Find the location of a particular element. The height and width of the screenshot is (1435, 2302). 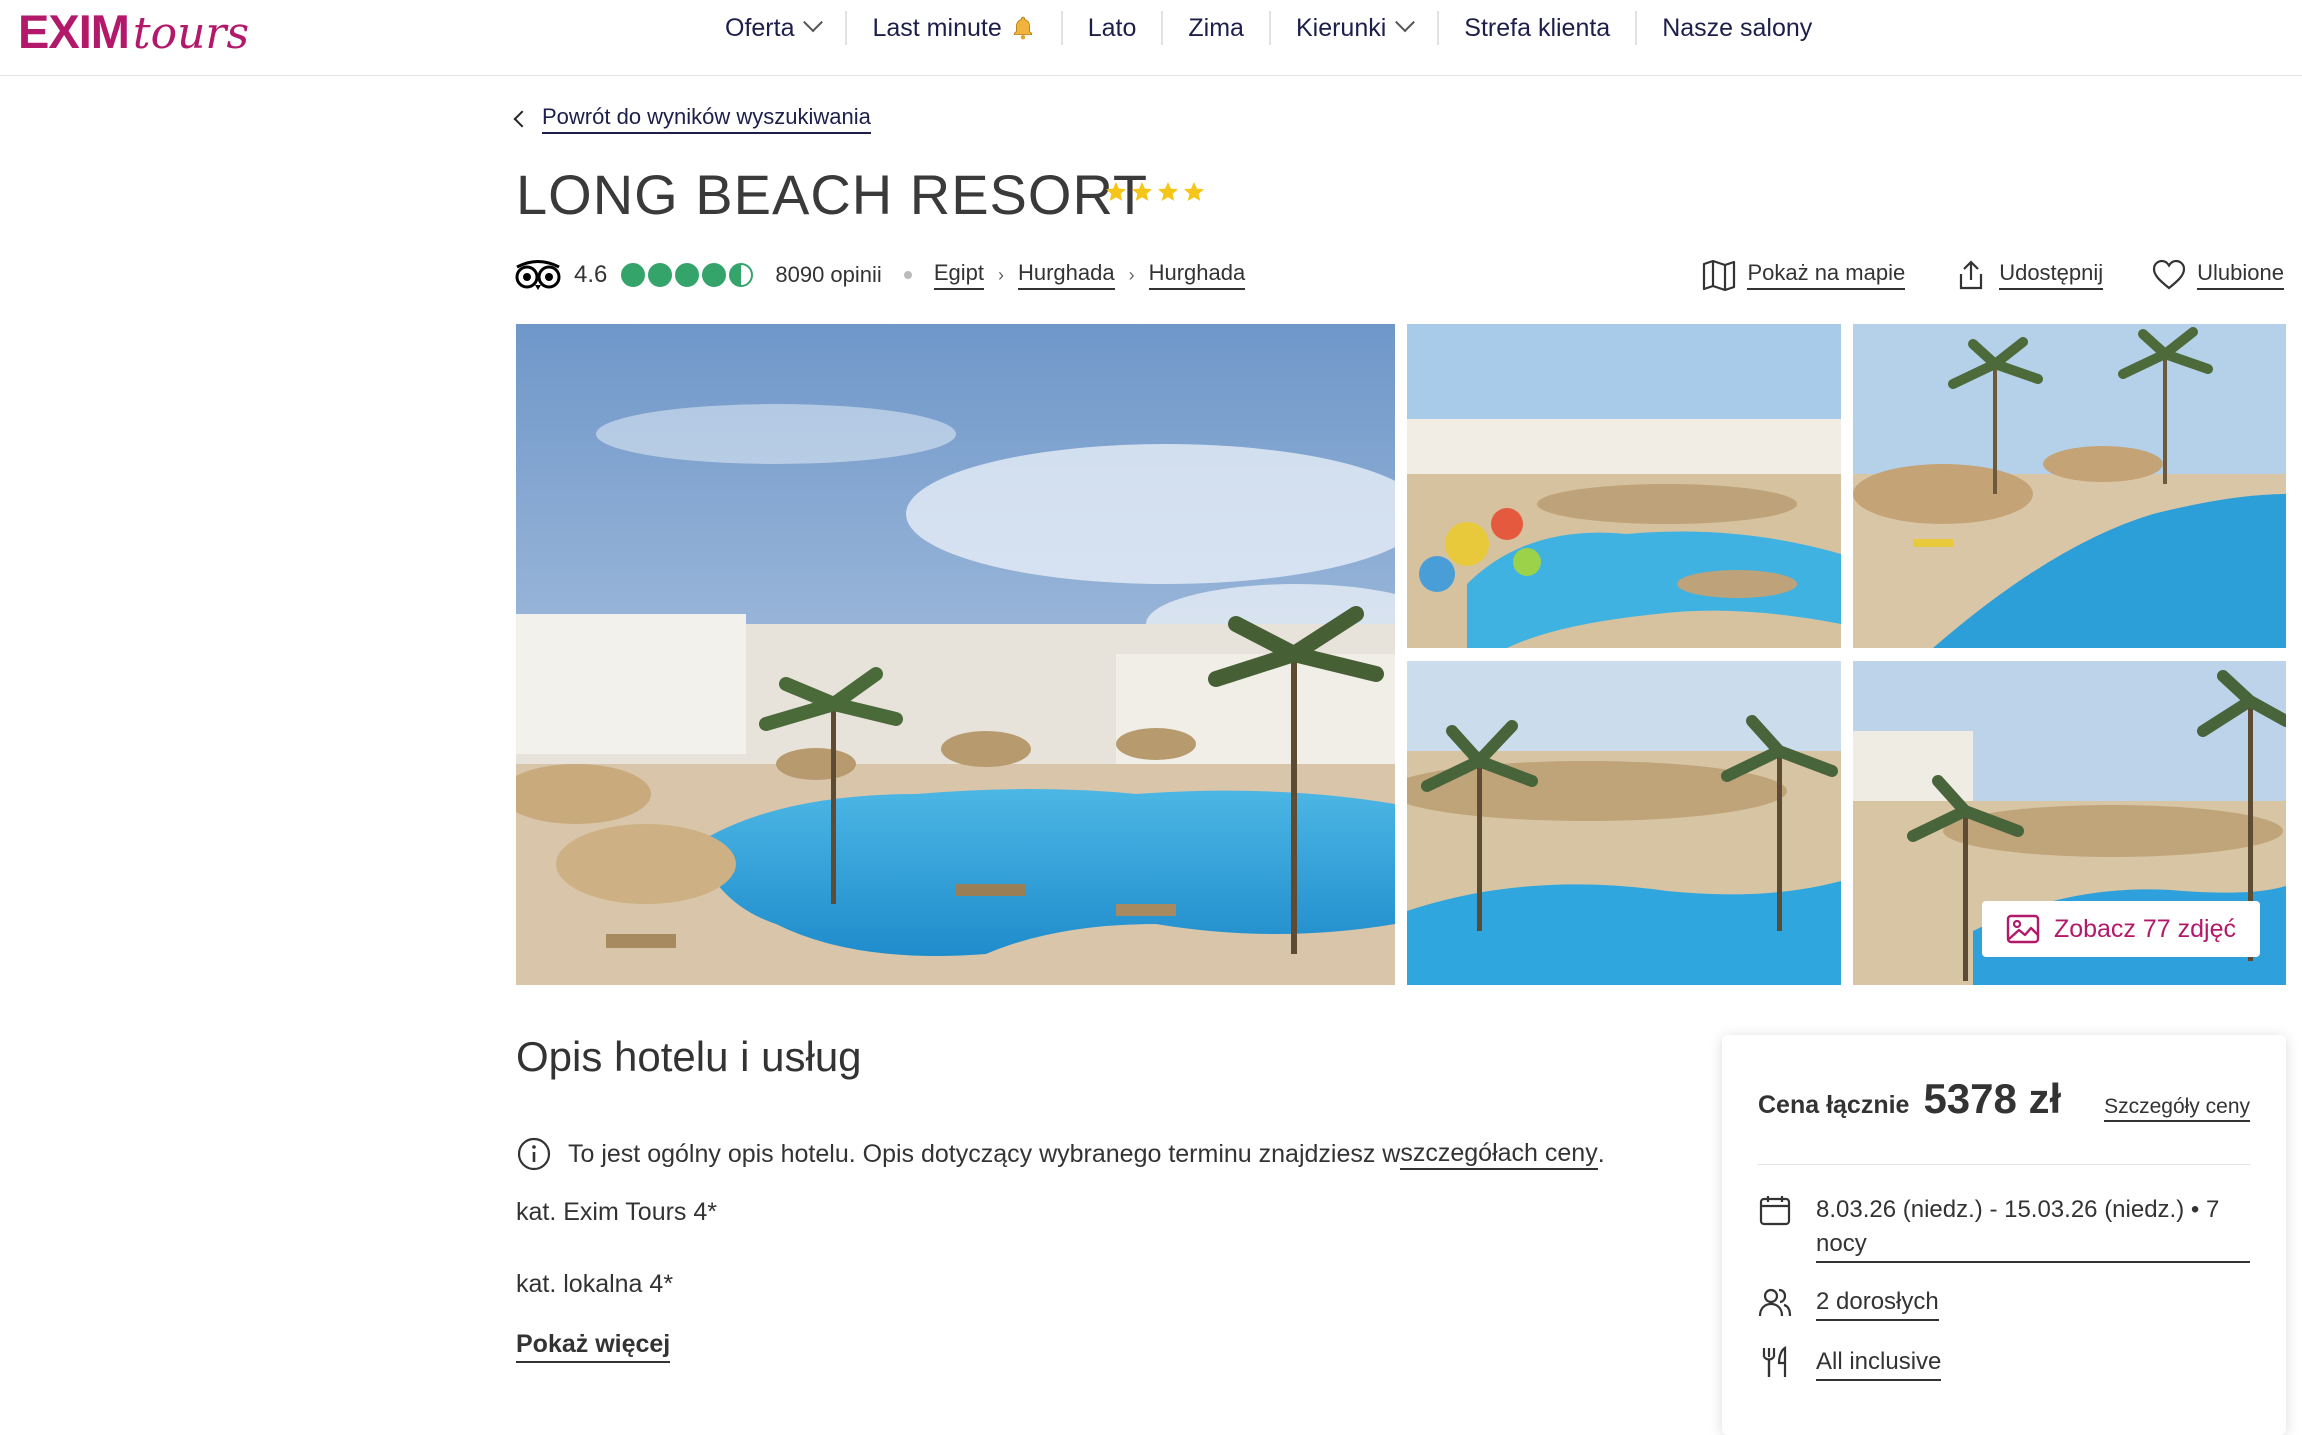

price-label: Cena łącznie is located at coordinates (1834, 1105).